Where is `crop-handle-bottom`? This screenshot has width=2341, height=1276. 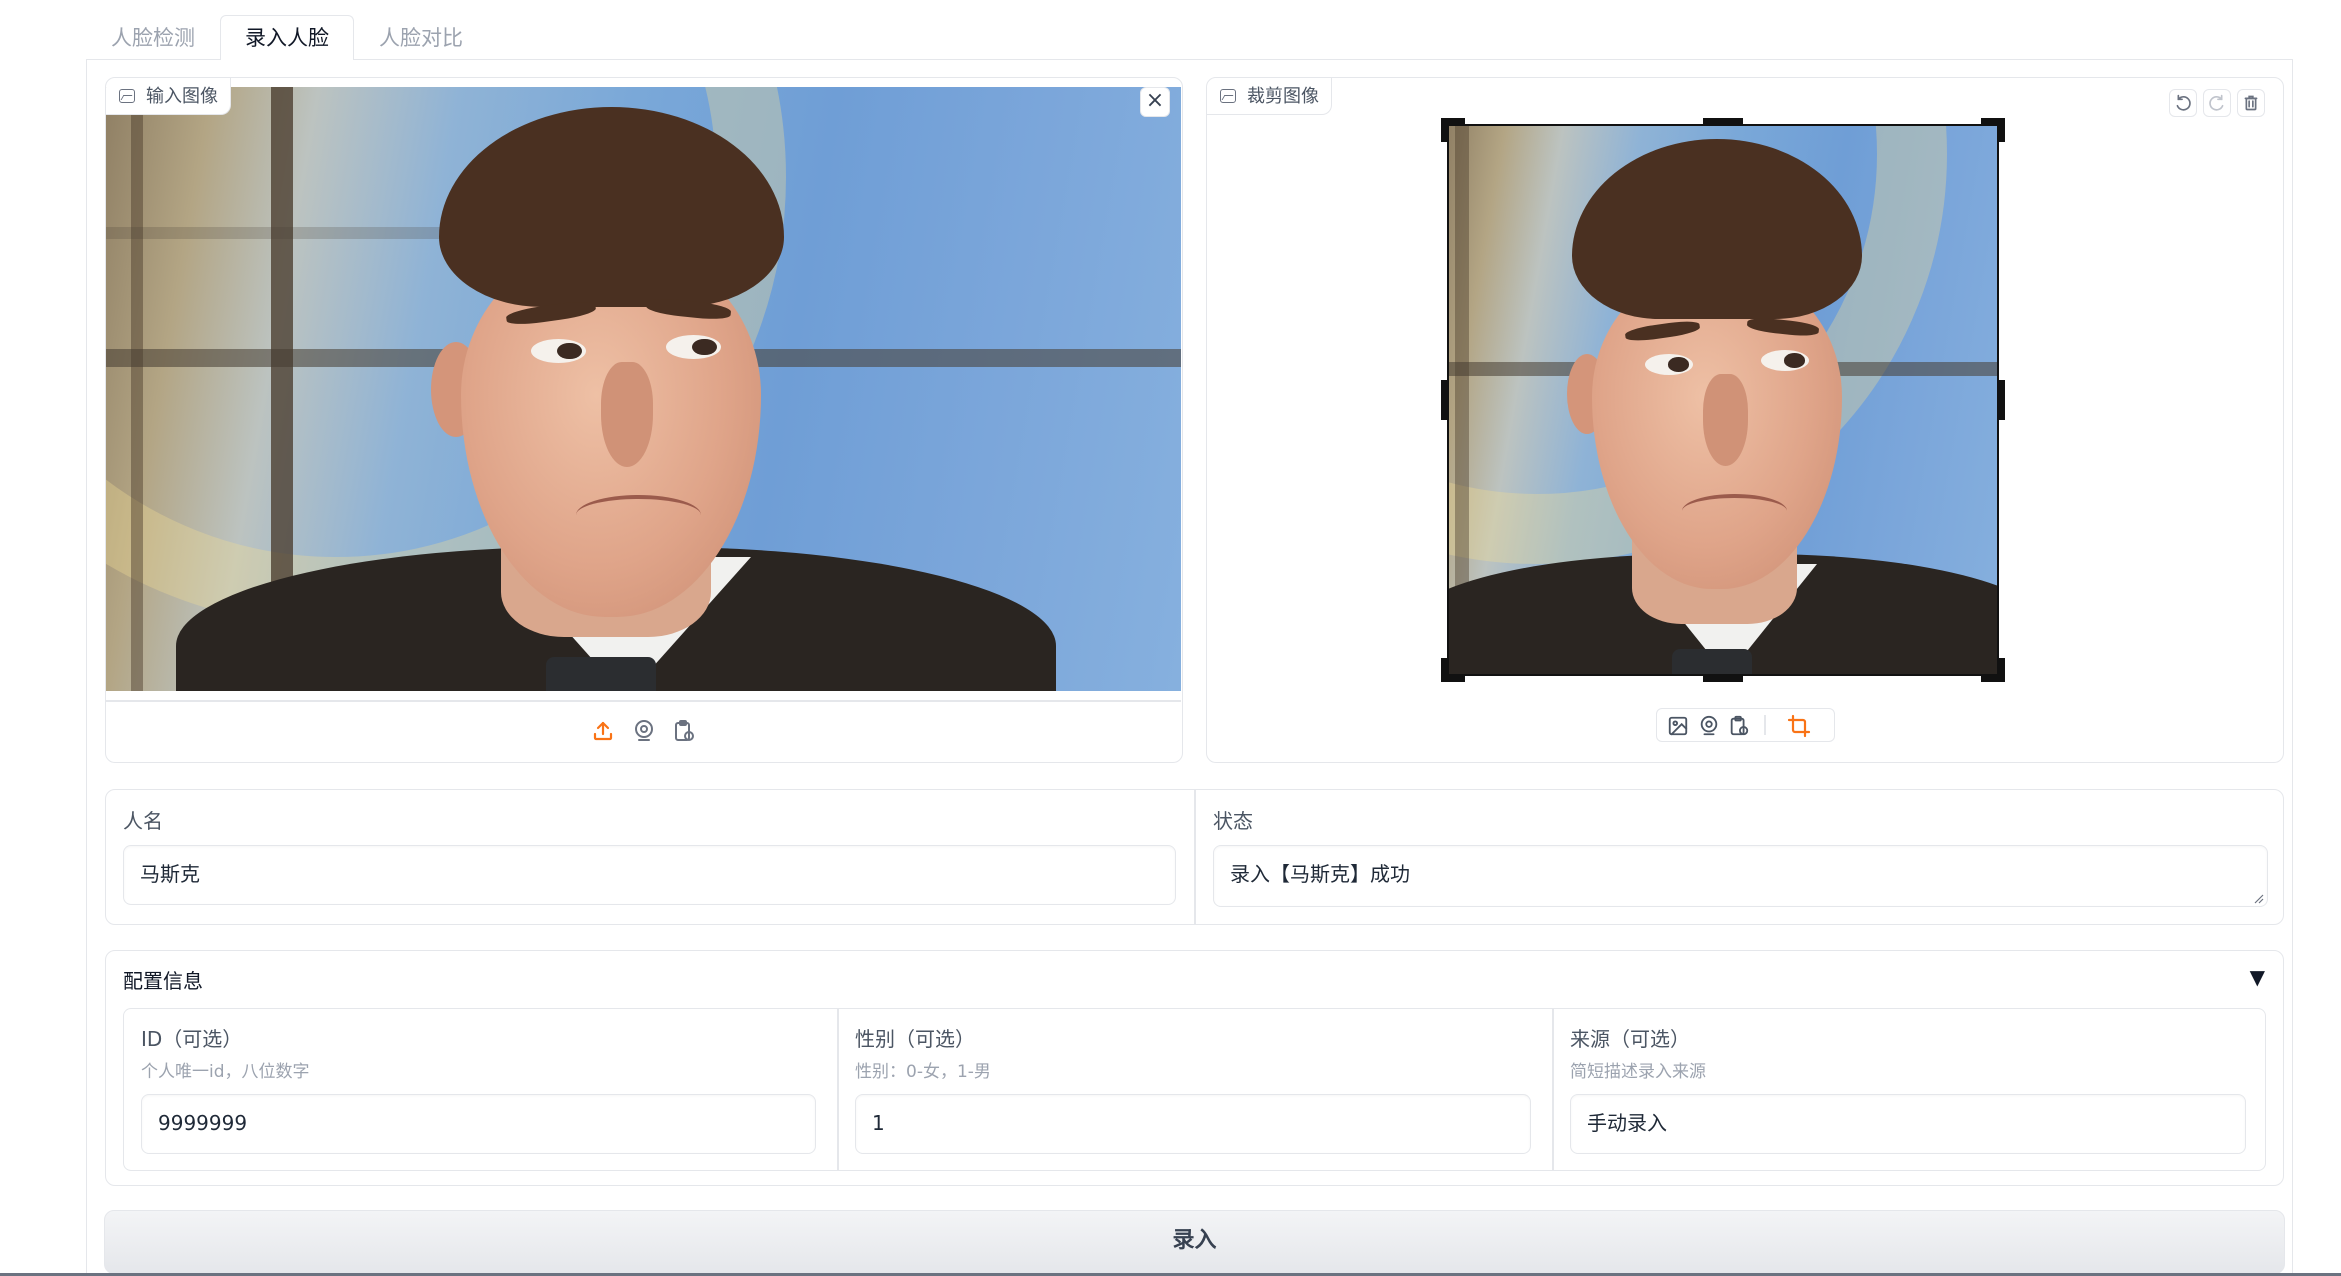
crop-handle-bottom is located at coordinates (1723, 679).